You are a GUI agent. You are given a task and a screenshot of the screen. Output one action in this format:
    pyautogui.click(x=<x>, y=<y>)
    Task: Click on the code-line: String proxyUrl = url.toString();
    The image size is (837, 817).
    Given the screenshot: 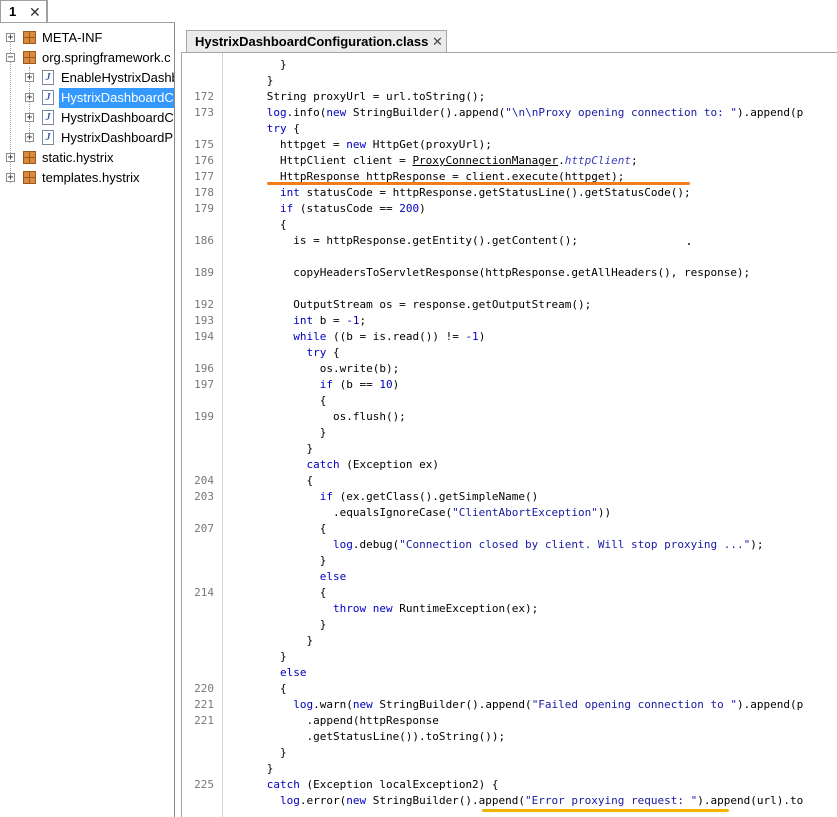 What is the action you would take?
    pyautogui.click(x=356, y=97)
    